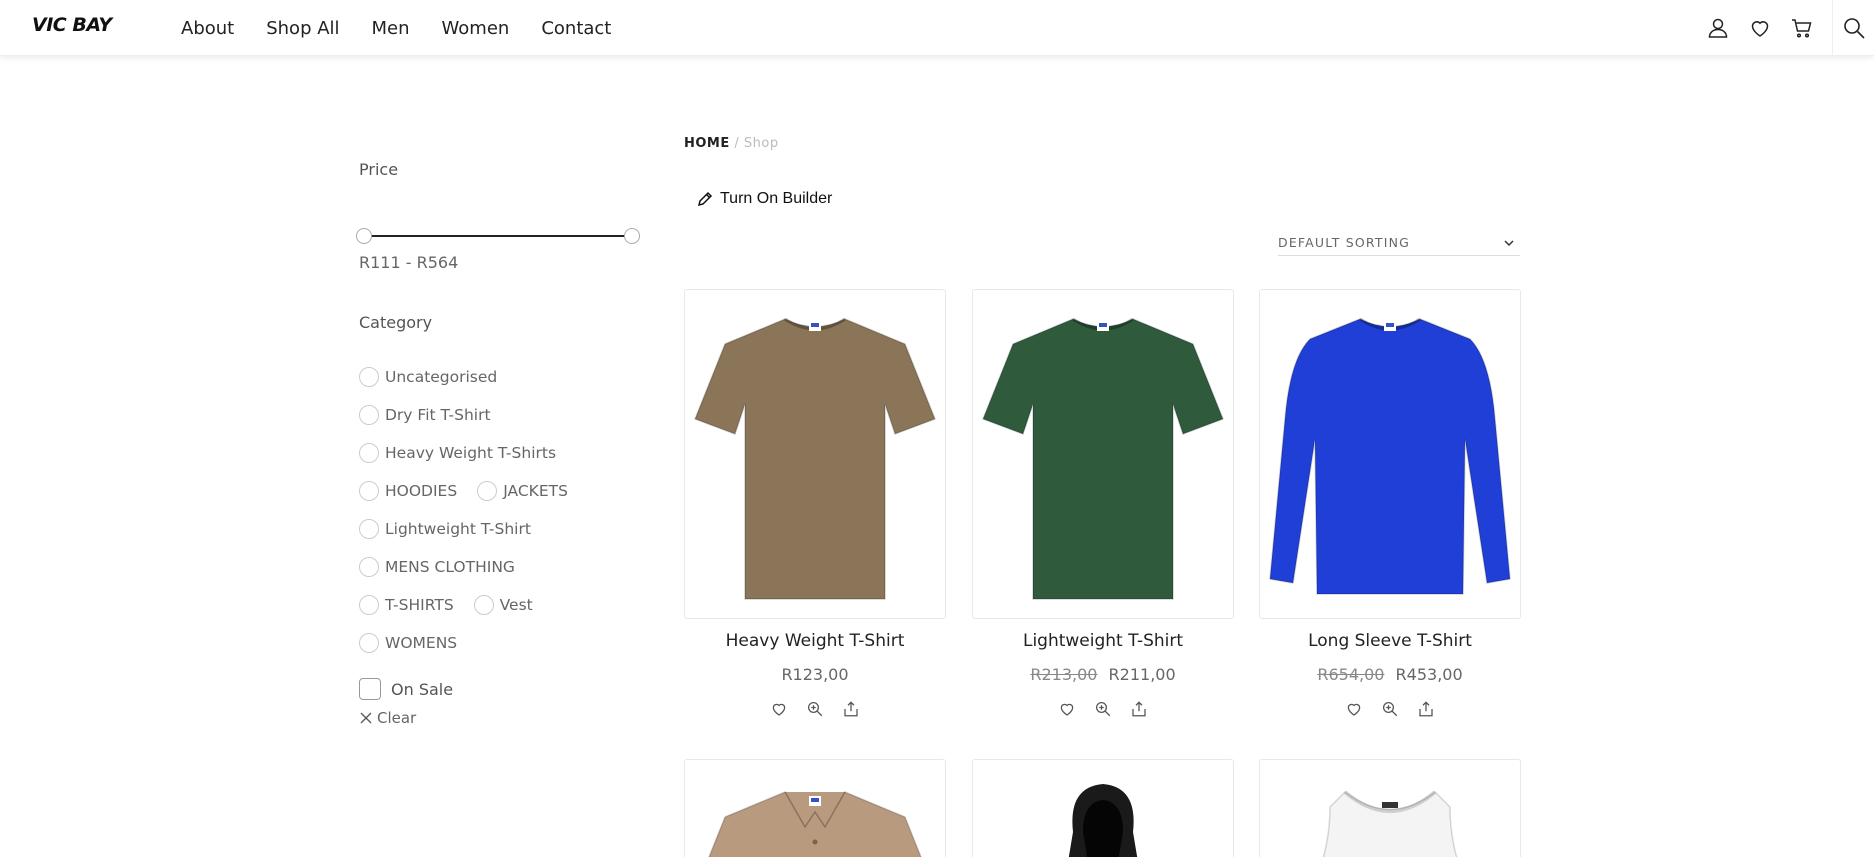 This screenshot has height=857, width=1874. Describe the element at coordinates (379, 169) in the screenshot. I see `price-filter-title: Price` at that location.